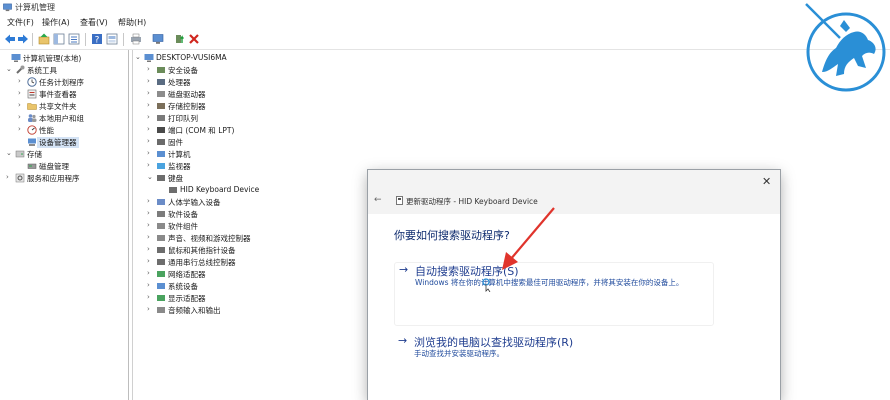  I want to click on help-icon: ?, so click(97, 39).